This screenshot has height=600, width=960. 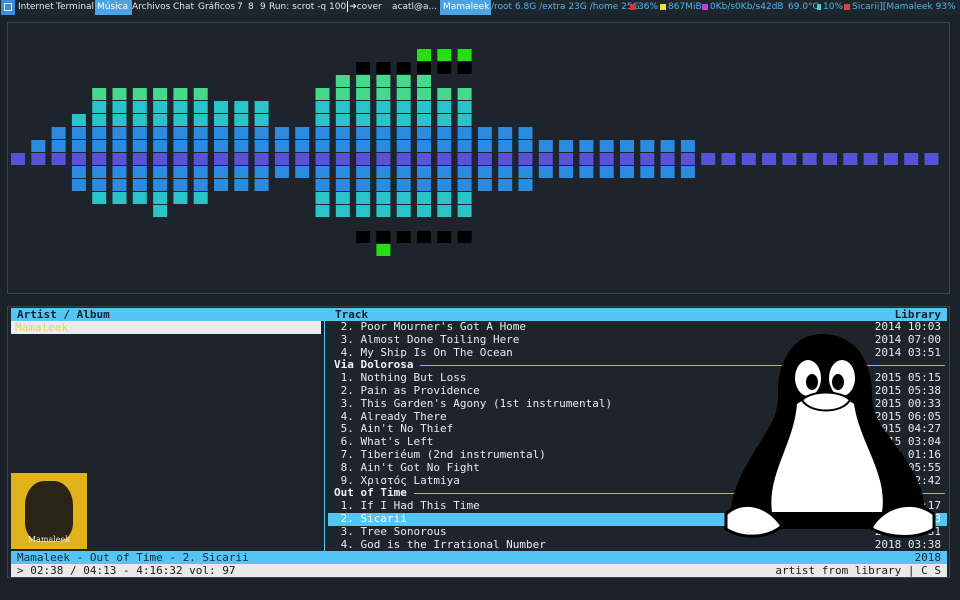 I want to click on music-icon, so click(x=847, y=6).